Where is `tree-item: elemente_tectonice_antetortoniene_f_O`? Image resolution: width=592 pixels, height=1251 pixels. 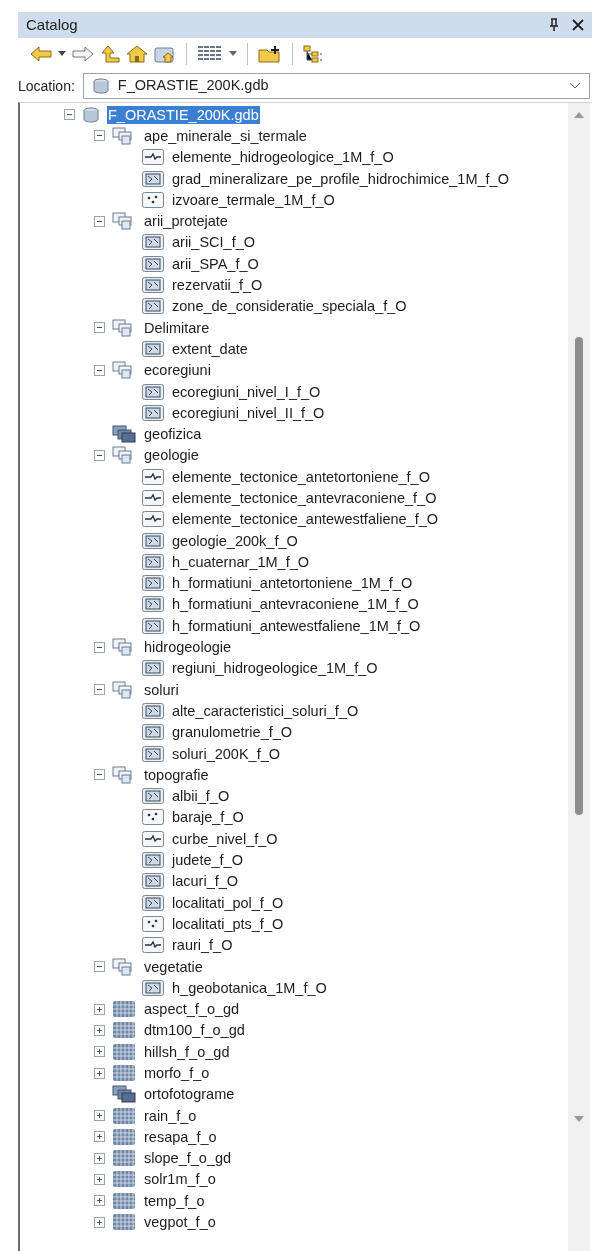
tree-item: elemente_tectonice_antetortoniene_f_O is located at coordinates (301, 476).